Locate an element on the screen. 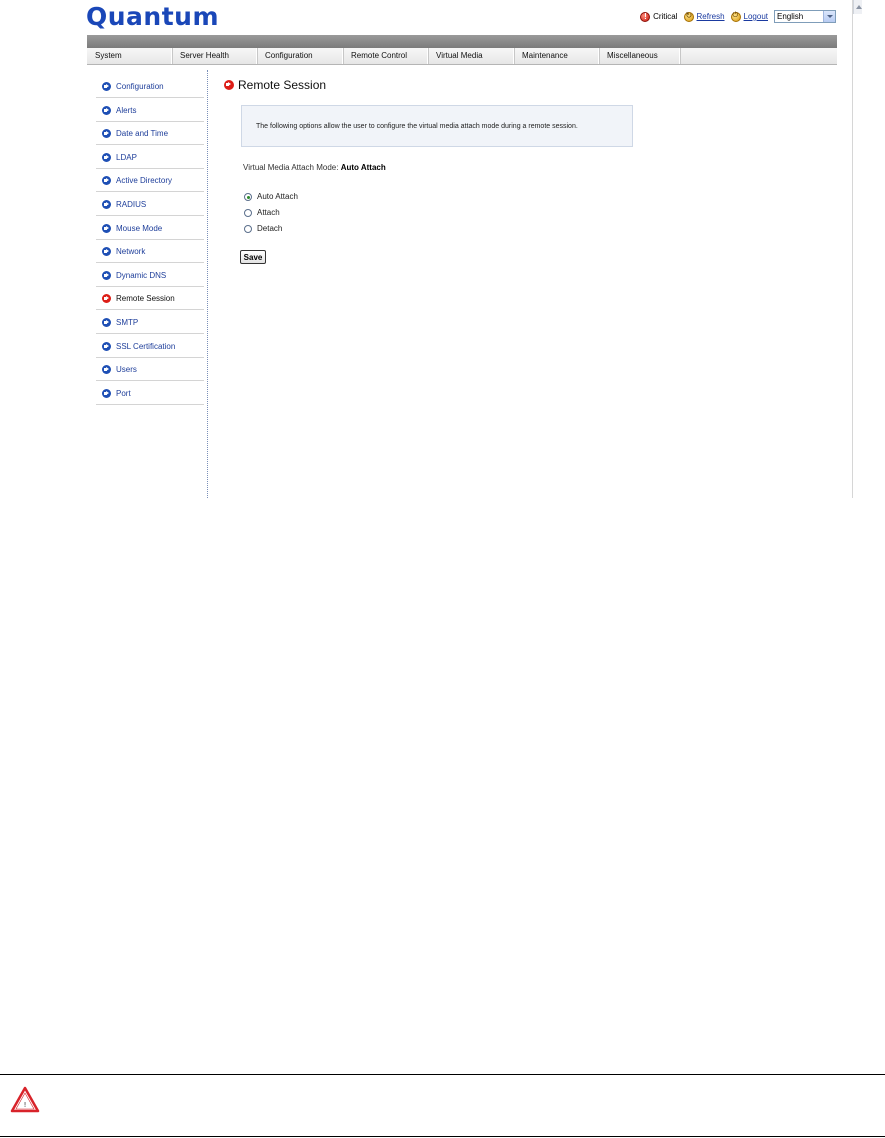 This screenshot has width=885, height=1138. nav-item-server-health: Server Health is located at coordinates (214, 56).